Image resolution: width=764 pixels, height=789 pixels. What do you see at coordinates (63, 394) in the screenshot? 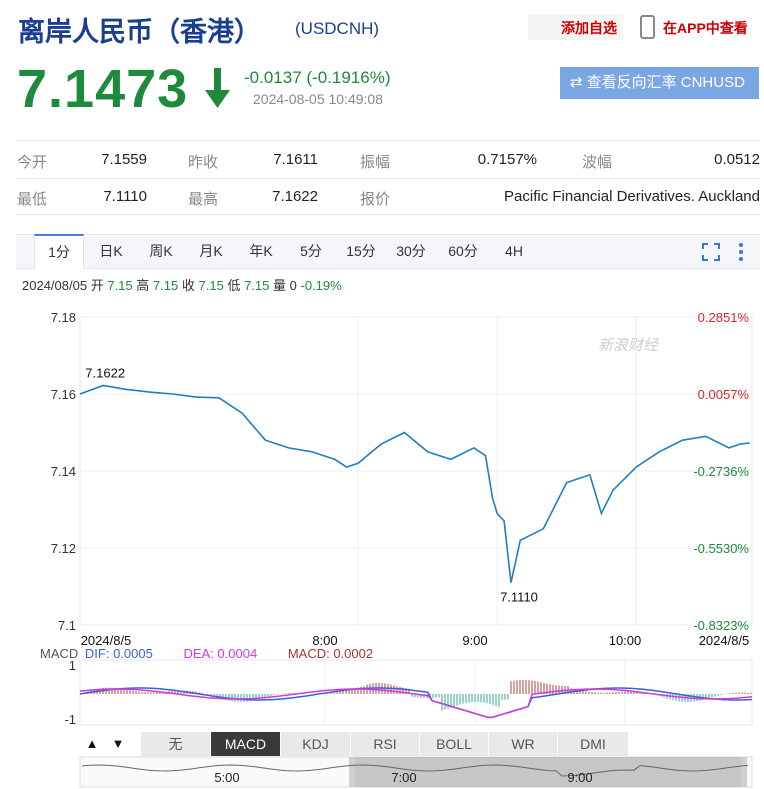
I see `y-tick-label: 7.16` at bounding box center [63, 394].